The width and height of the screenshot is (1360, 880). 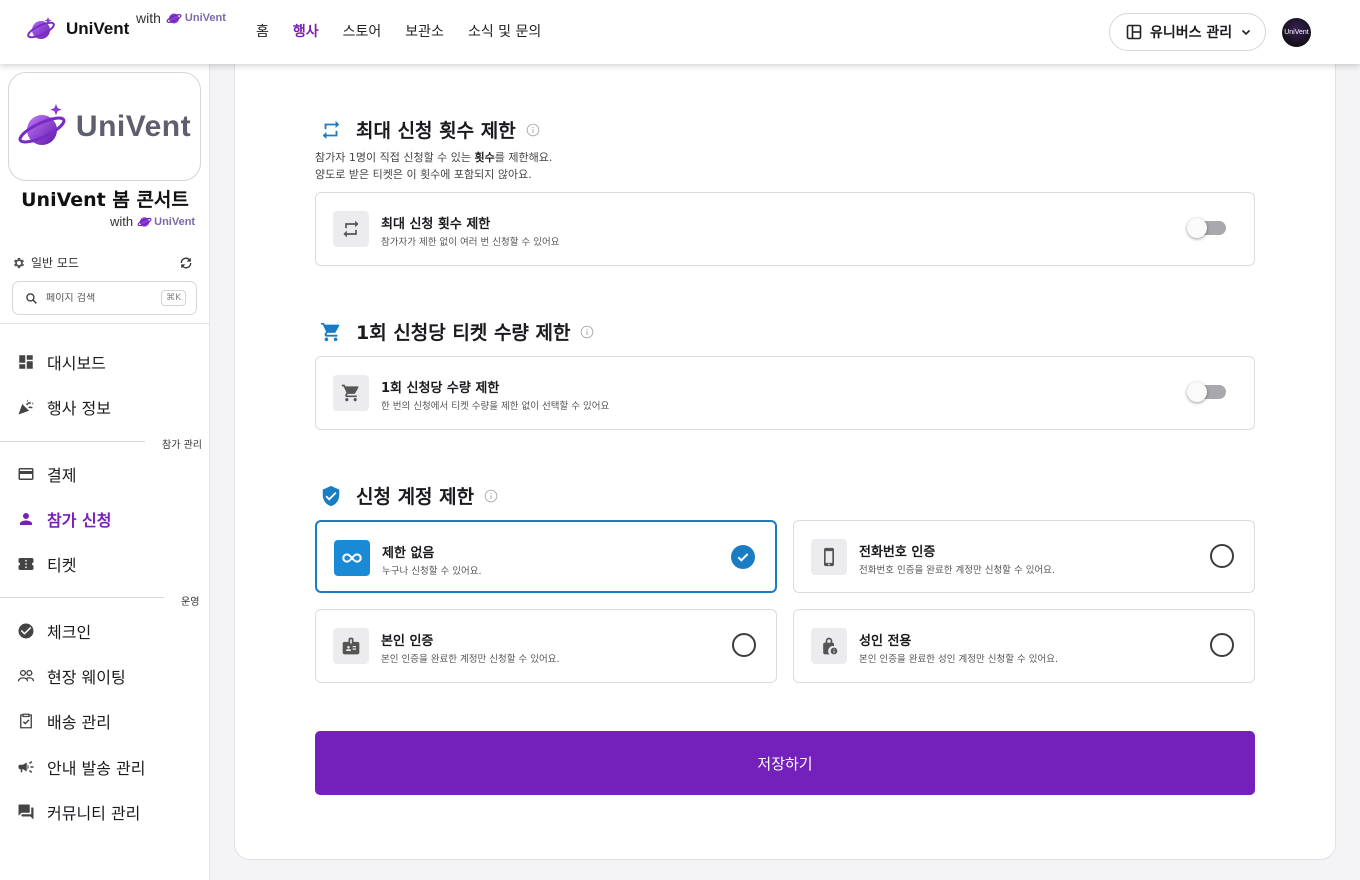 What do you see at coordinates (62, 475) in the screenshot?
I see `sidebar-item-label: 결제` at bounding box center [62, 475].